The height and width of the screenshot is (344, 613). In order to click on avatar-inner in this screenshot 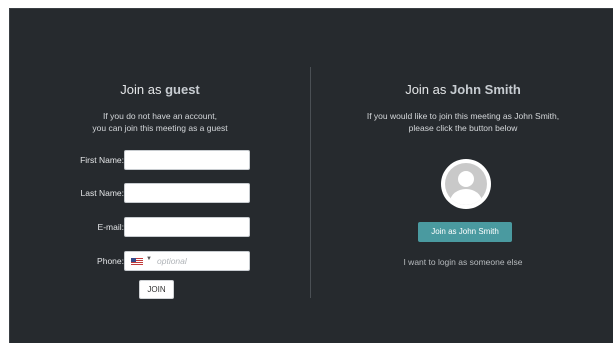, I will do `click(466, 184)`.